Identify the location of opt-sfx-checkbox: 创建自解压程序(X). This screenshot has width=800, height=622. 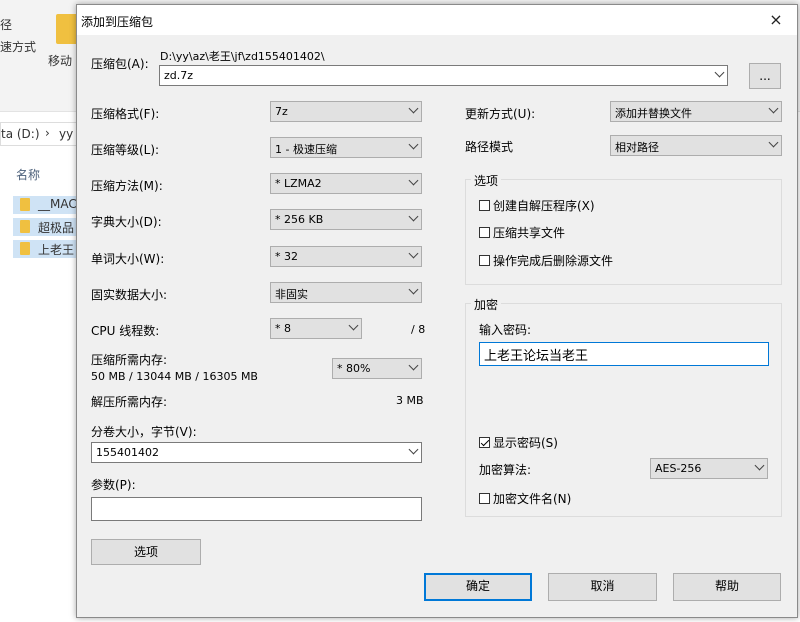
(537, 205).